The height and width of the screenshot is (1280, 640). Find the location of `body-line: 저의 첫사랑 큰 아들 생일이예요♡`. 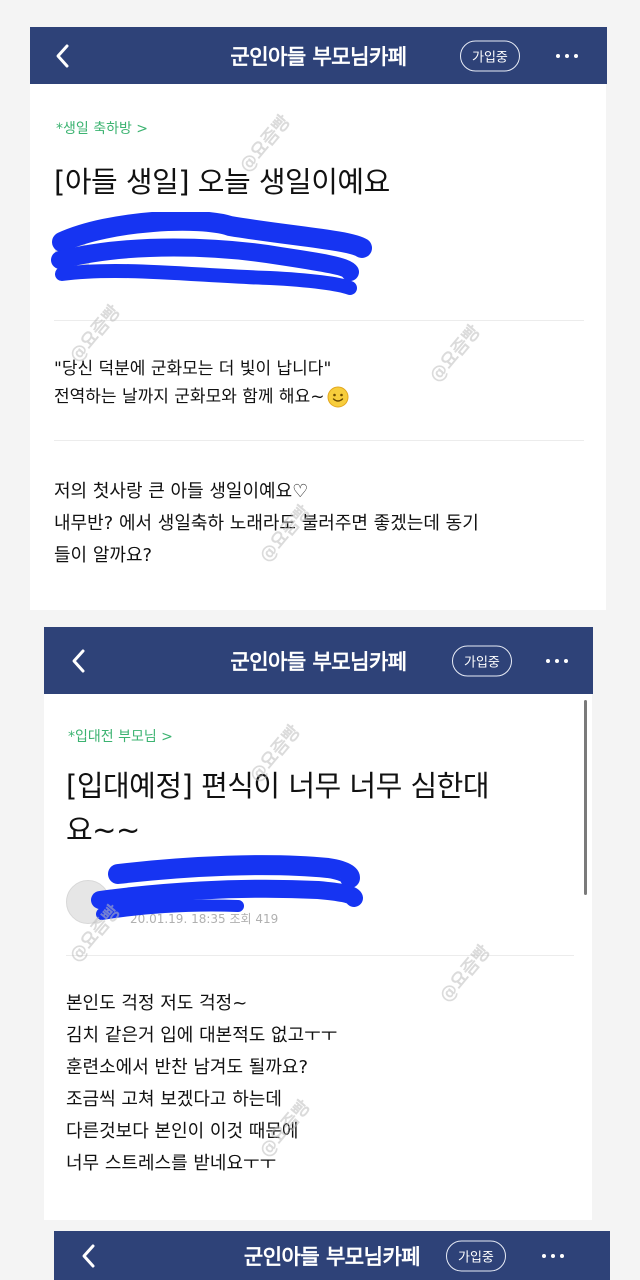

body-line: 저의 첫사랑 큰 아들 생일이예요♡ is located at coordinates (181, 491).